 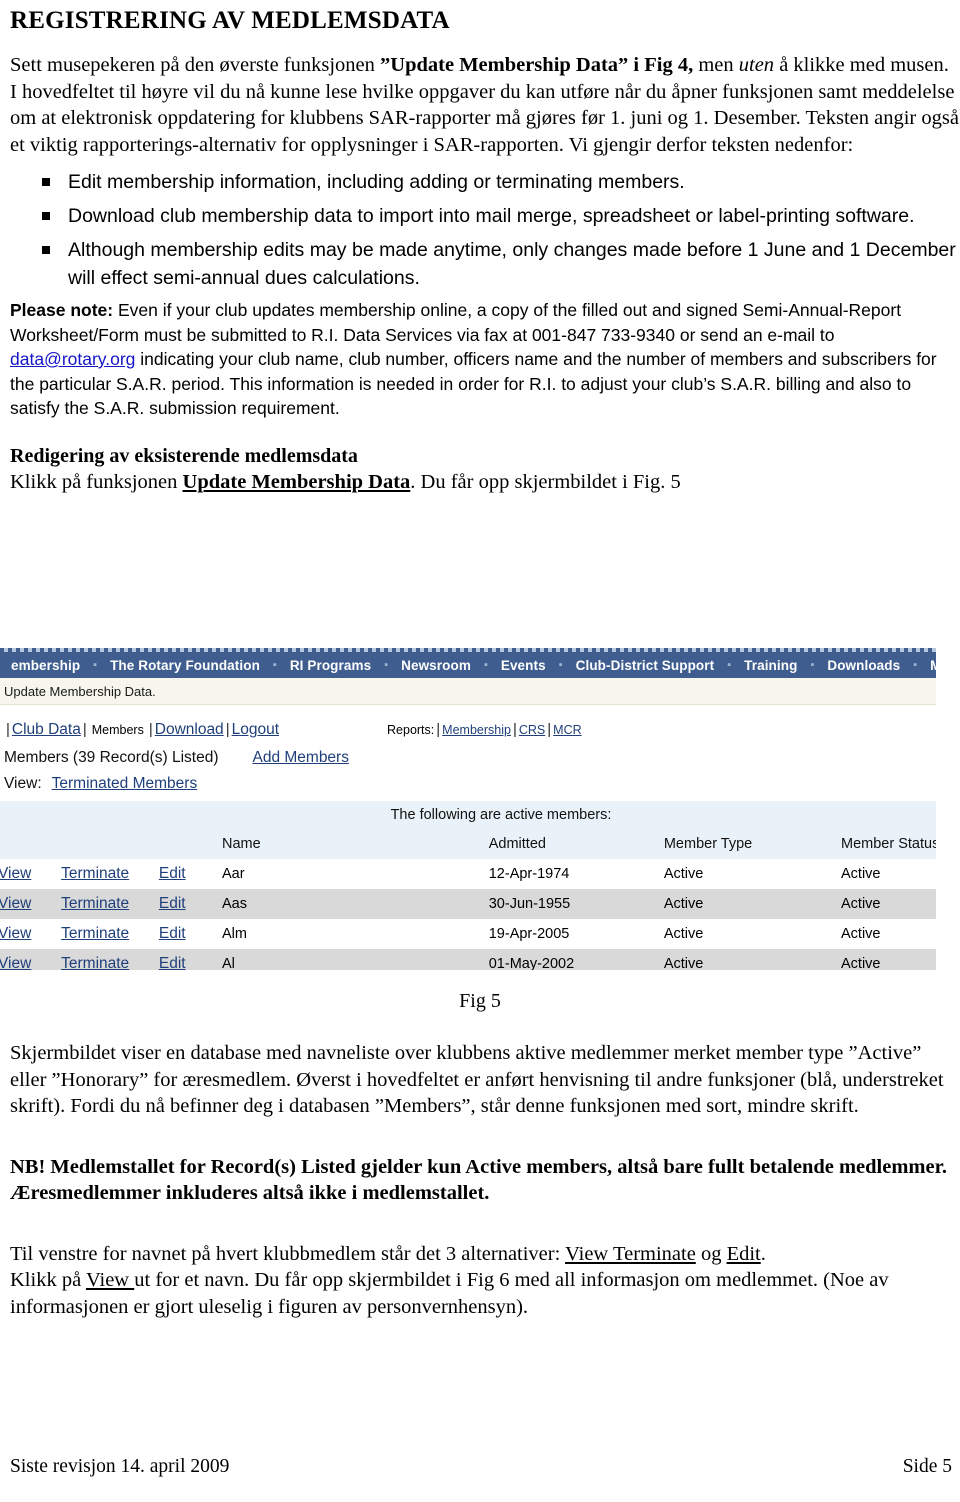 I want to click on cell-admitted: 01-May-2002, so click(x=574, y=959).